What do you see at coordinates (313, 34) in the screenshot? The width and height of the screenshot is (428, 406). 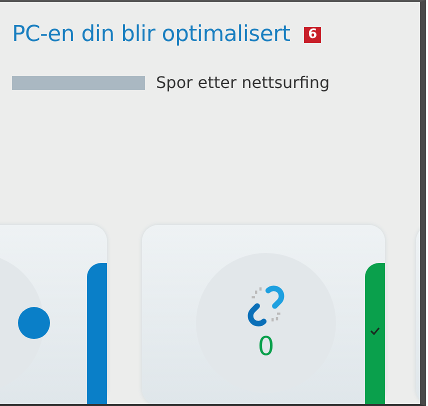 I see `callout-number: 6` at bounding box center [313, 34].